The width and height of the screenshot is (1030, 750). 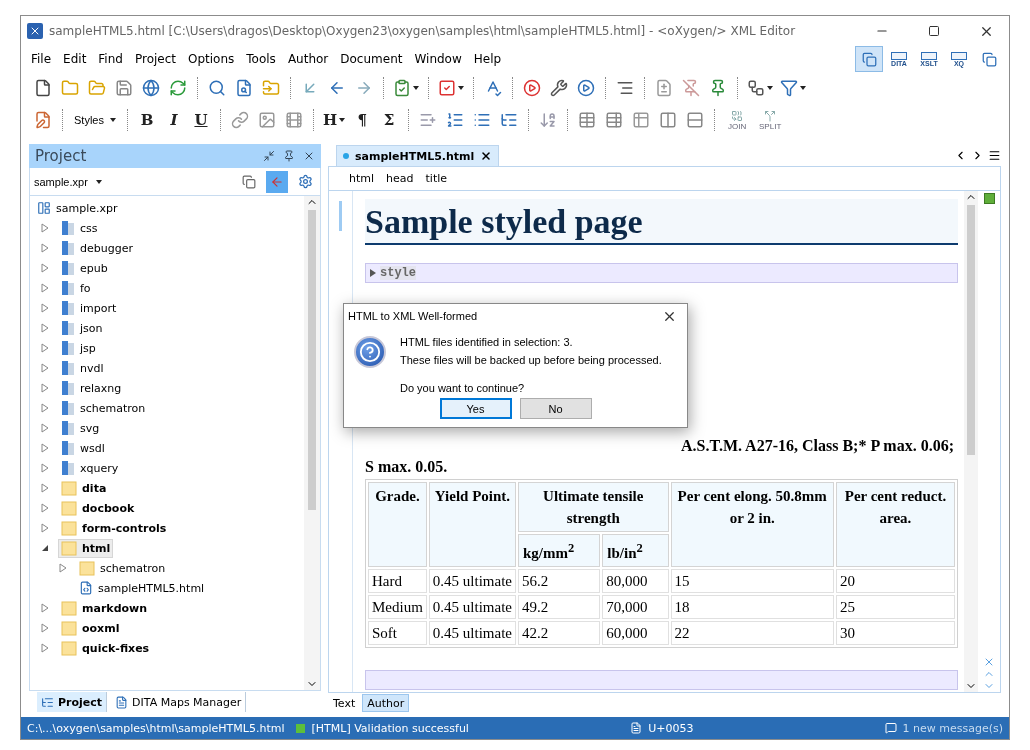 What do you see at coordinates (105, 648) in the screenshot?
I see `tree-item: quick-fixes` at bounding box center [105, 648].